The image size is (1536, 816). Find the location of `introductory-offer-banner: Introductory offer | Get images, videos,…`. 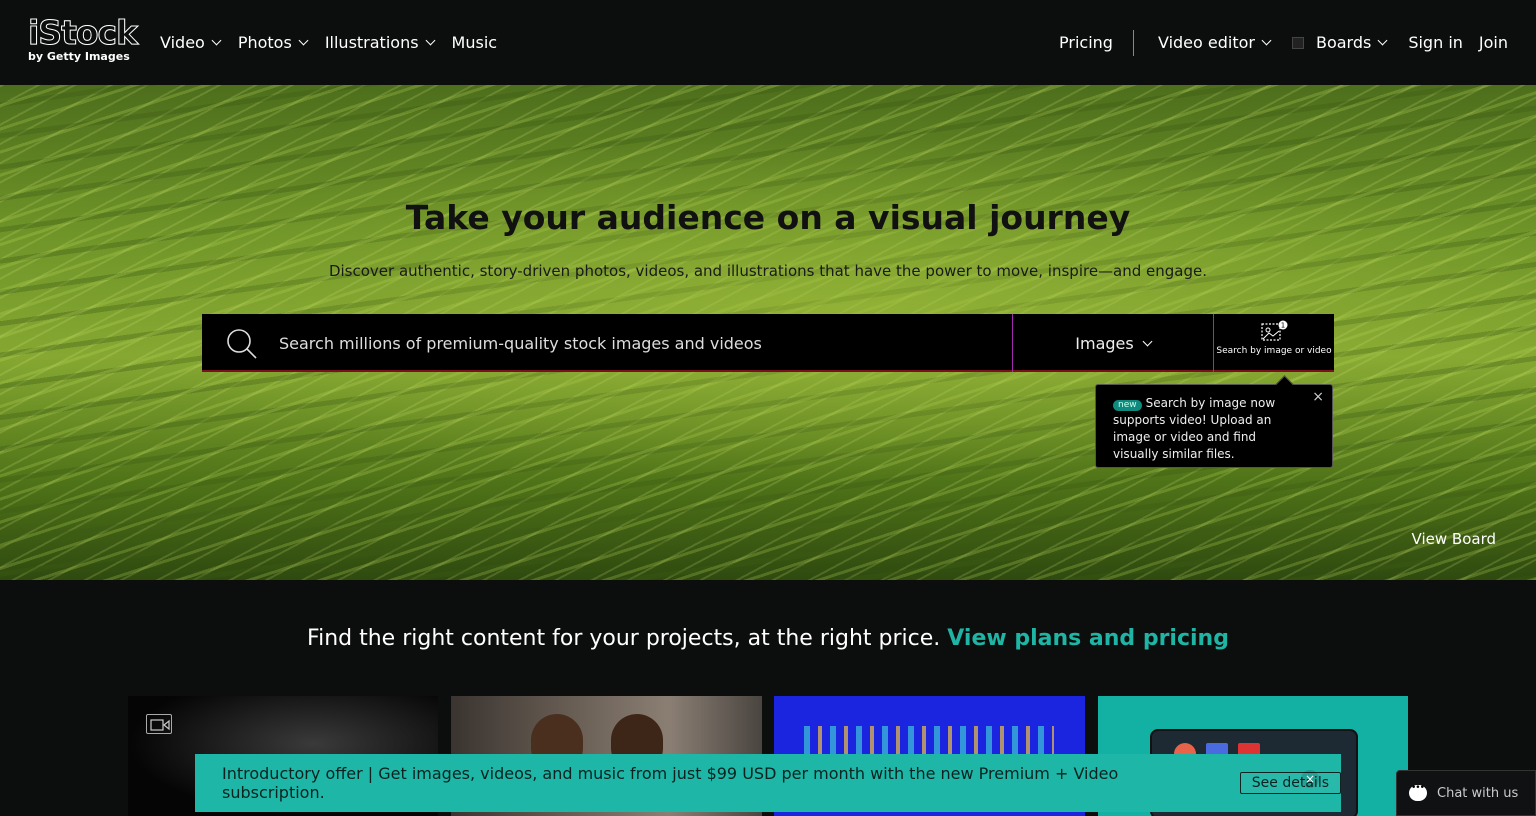

introductory-offer-banner: Introductory offer | Get images, videos,… is located at coordinates (768, 783).